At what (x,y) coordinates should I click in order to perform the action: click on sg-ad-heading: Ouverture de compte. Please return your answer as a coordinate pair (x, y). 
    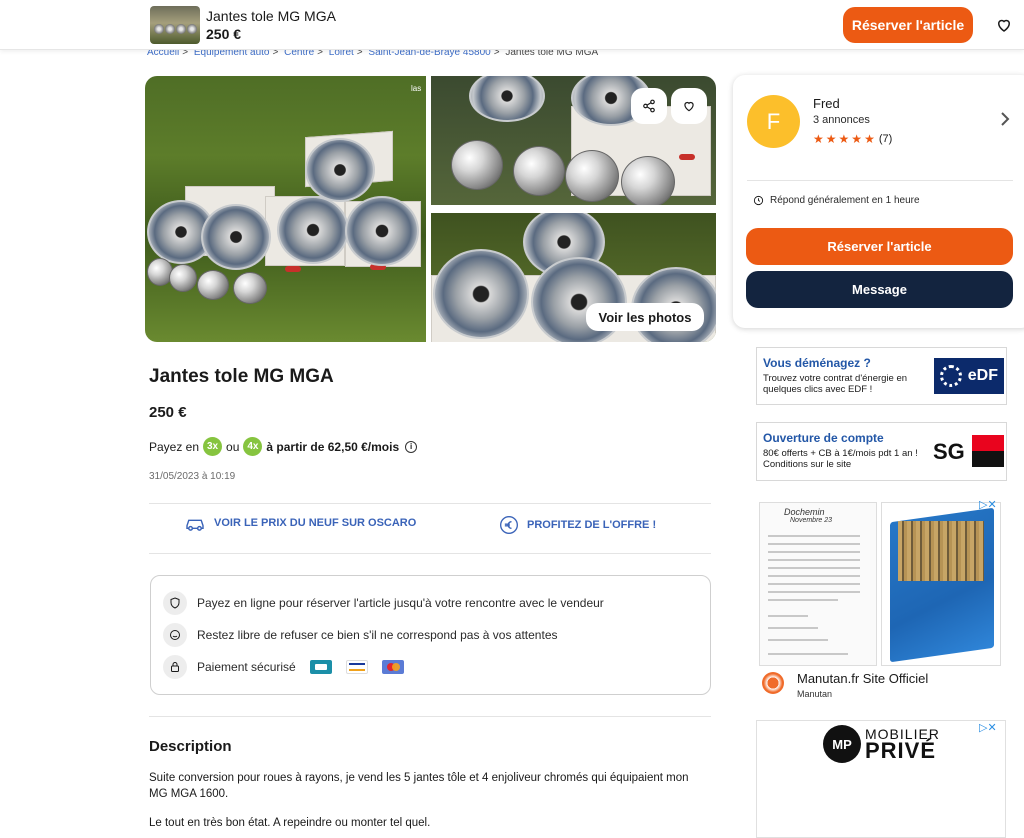
    Looking at the image, I should click on (823, 438).